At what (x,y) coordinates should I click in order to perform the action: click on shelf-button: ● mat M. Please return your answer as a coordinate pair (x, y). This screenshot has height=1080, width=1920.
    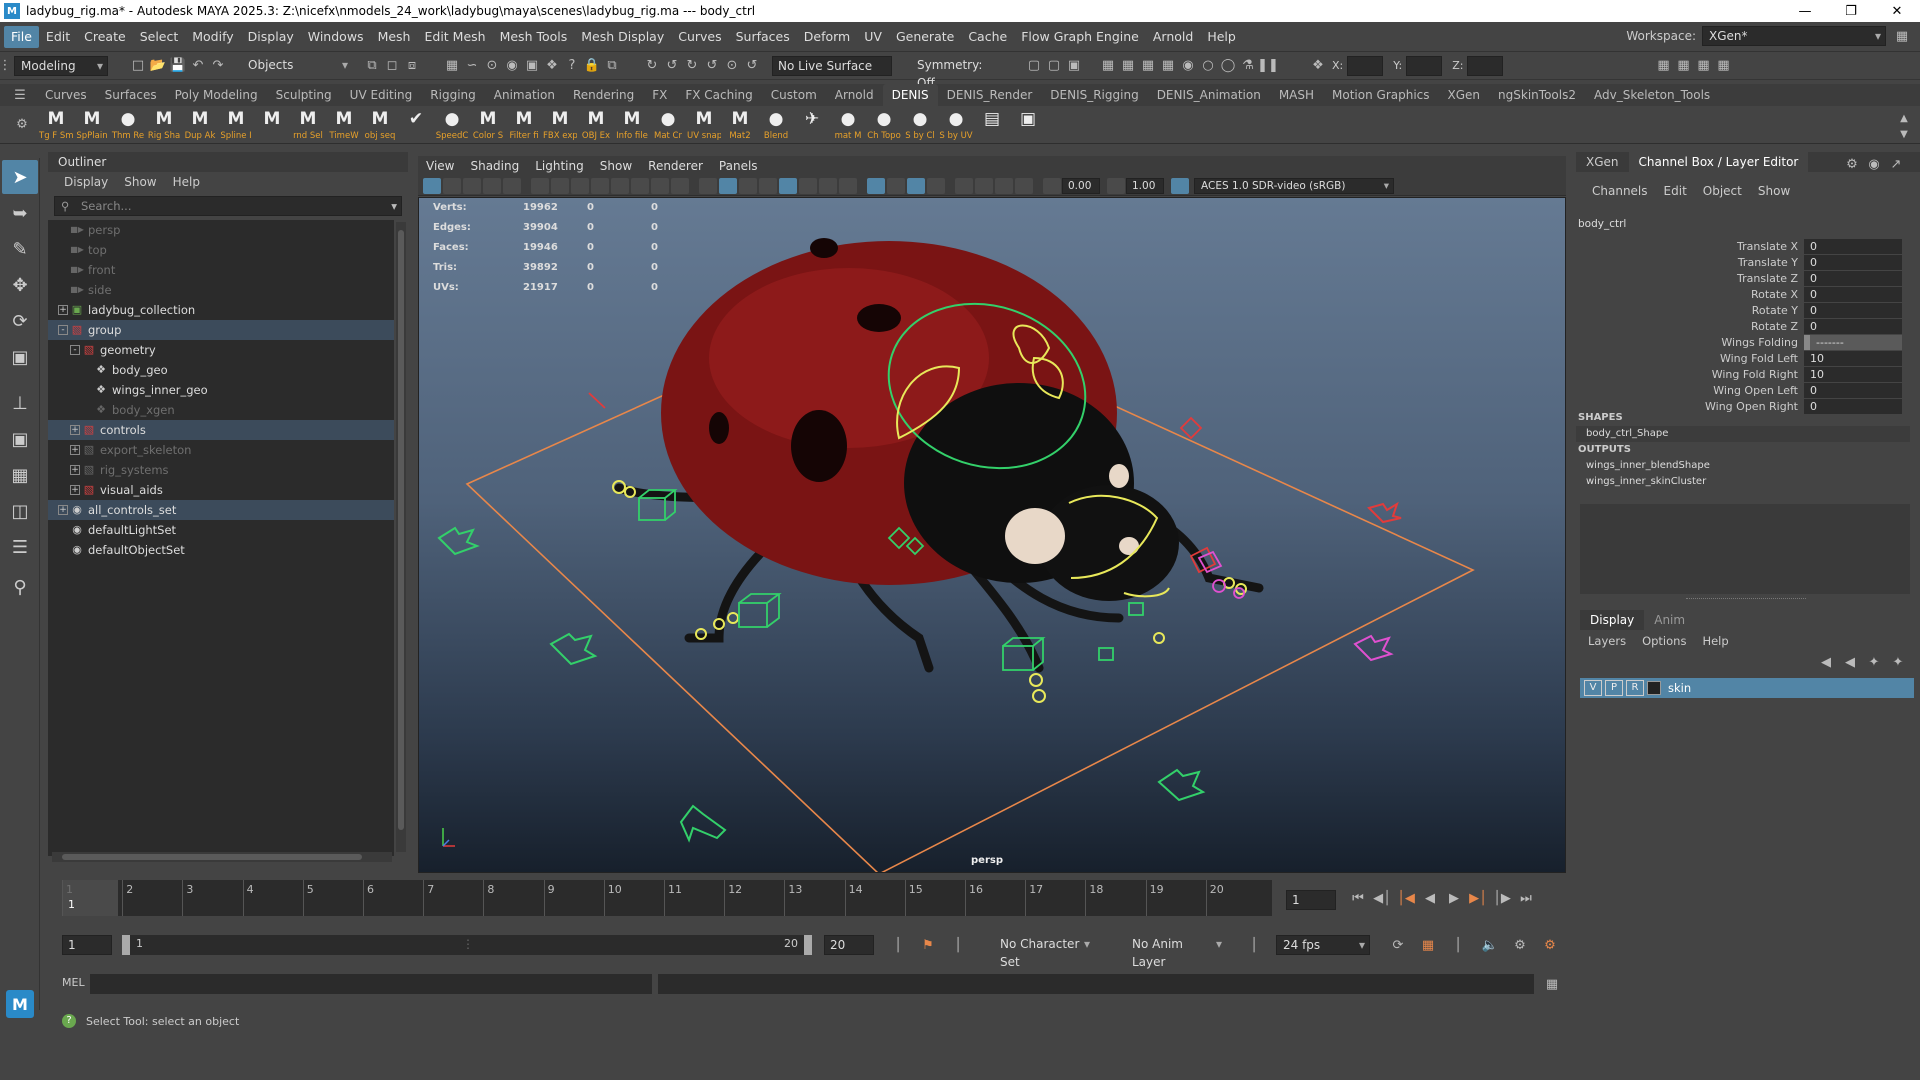
    Looking at the image, I should click on (848, 125).